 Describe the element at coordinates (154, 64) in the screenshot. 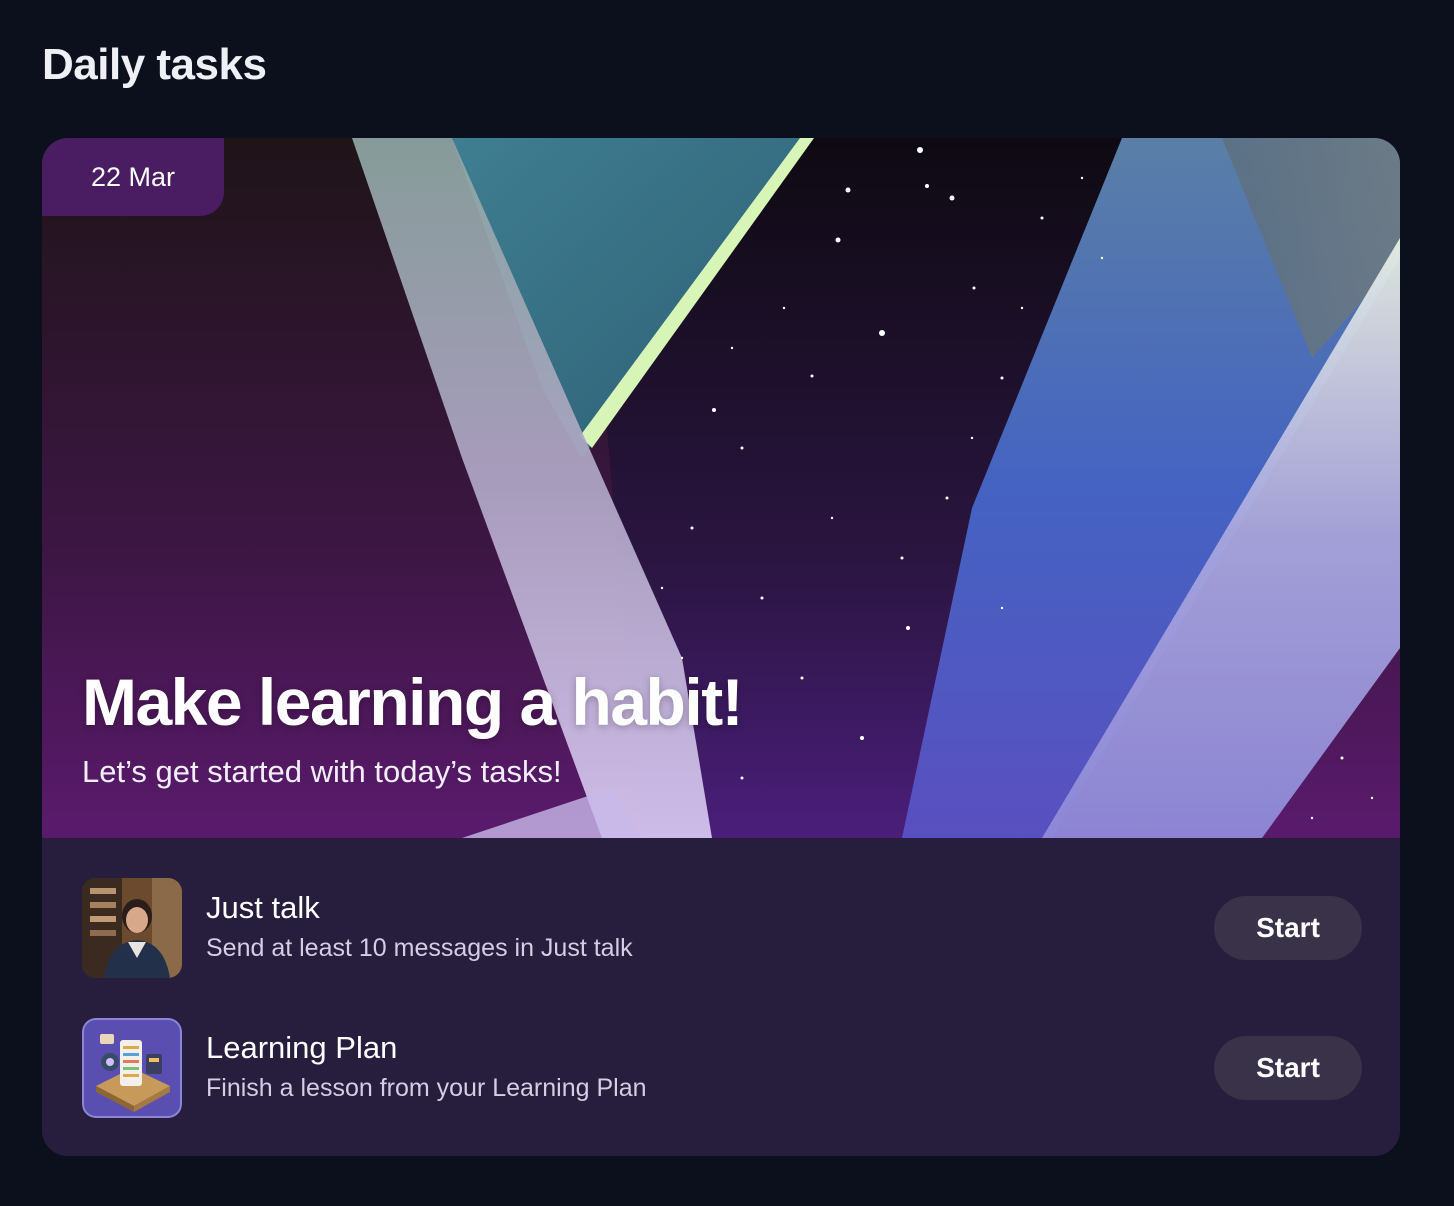

I see `page-title: Daily tasks` at that location.